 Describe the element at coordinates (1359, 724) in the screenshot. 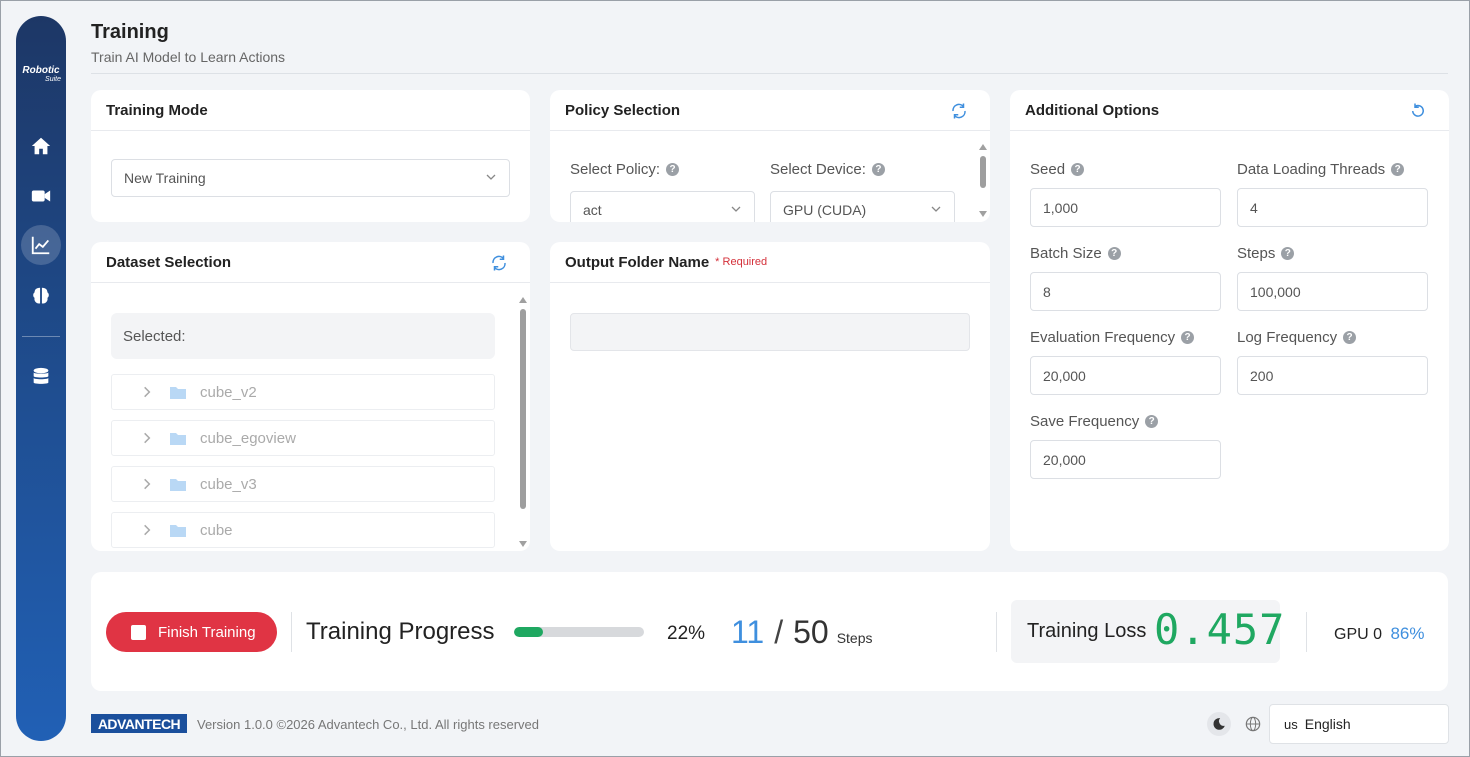

I see `language-select: us English` at that location.